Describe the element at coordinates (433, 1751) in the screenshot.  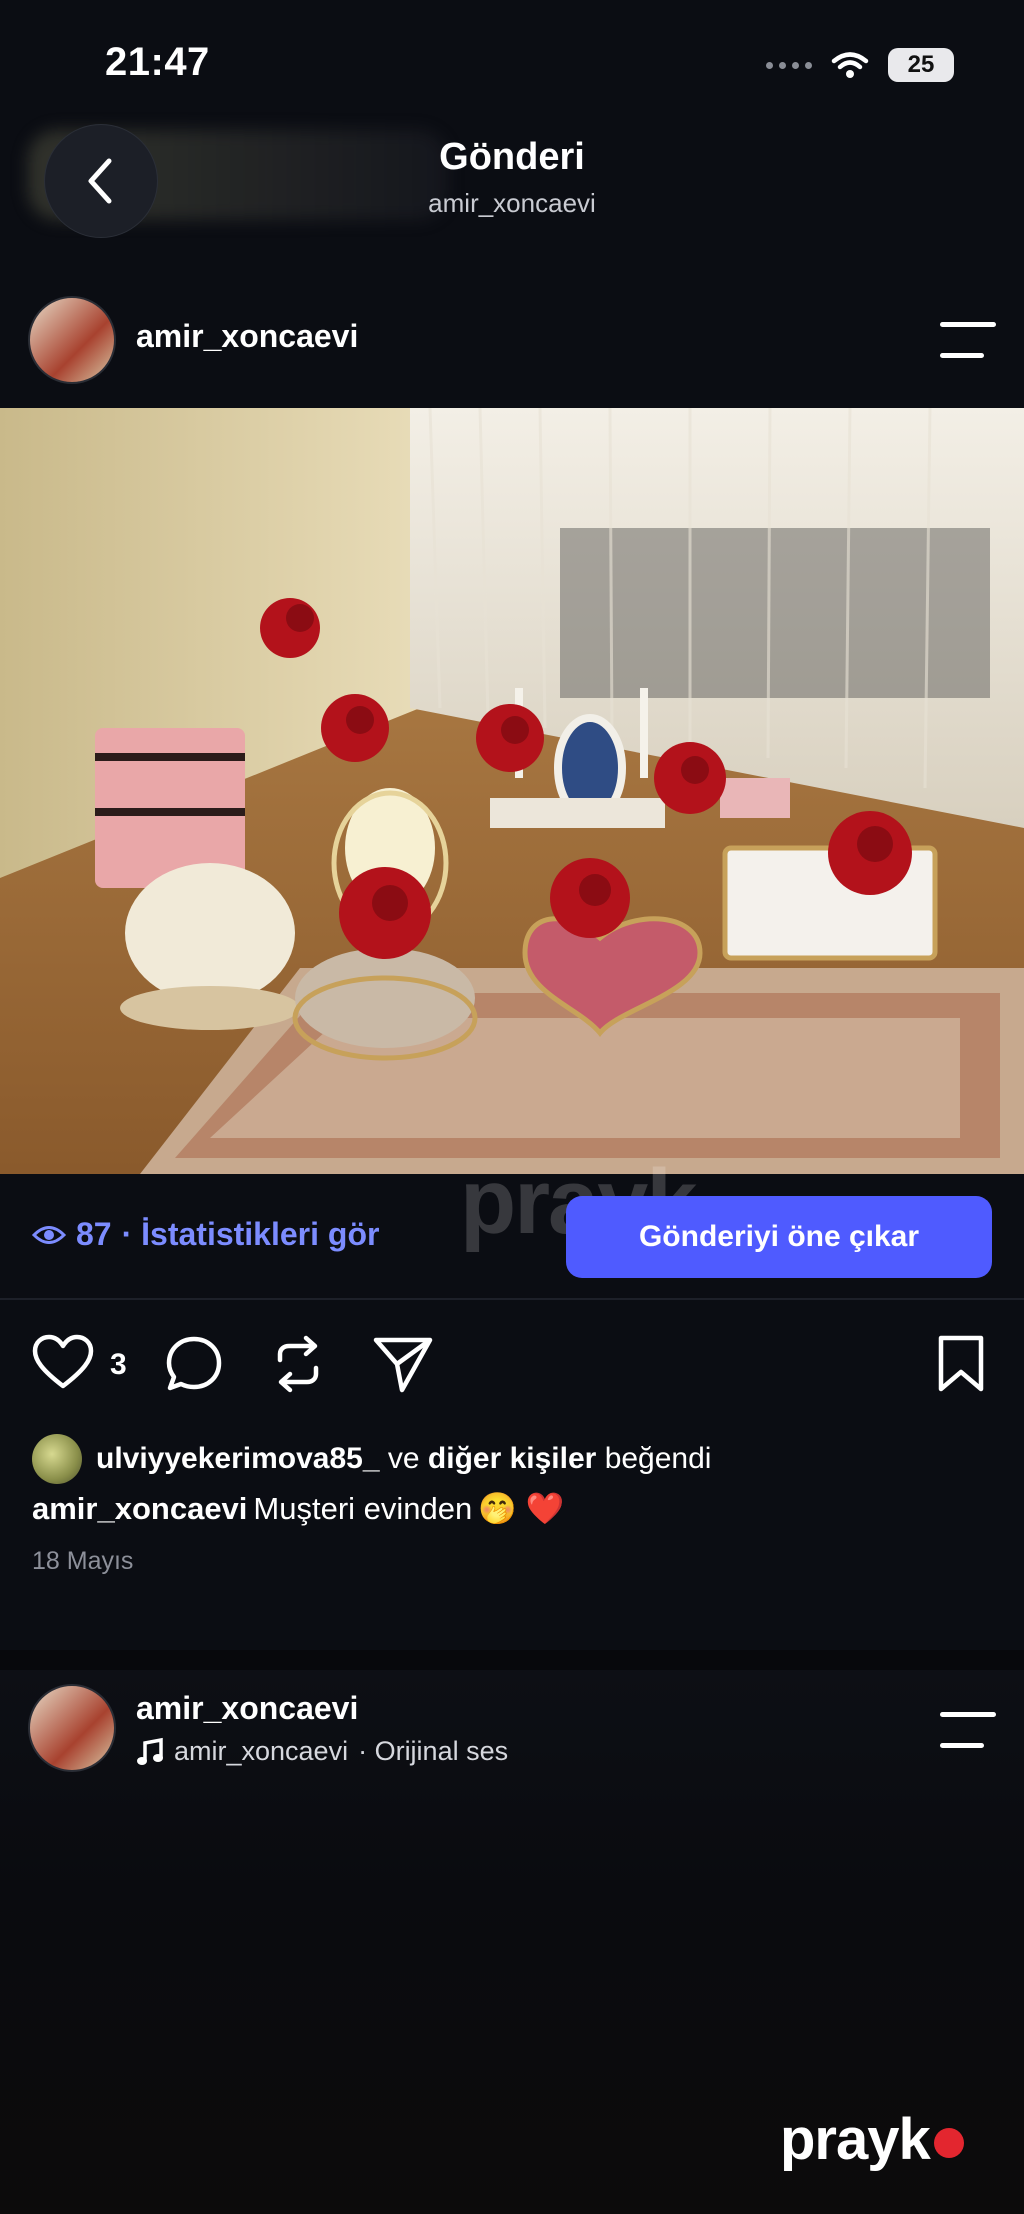
I see `audio-label: · Orijinal ses` at that location.